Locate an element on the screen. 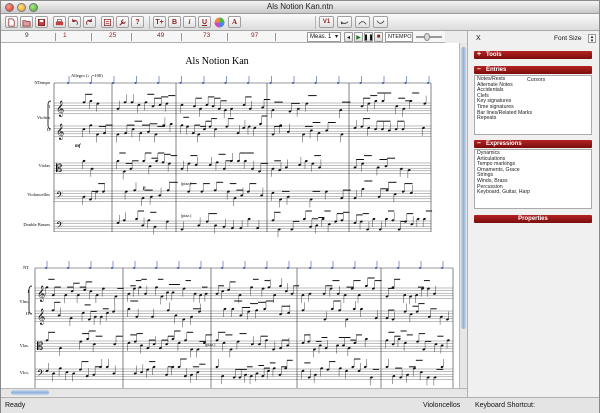 This screenshot has height=413, width=600. voice-button: V1 is located at coordinates (326, 22).